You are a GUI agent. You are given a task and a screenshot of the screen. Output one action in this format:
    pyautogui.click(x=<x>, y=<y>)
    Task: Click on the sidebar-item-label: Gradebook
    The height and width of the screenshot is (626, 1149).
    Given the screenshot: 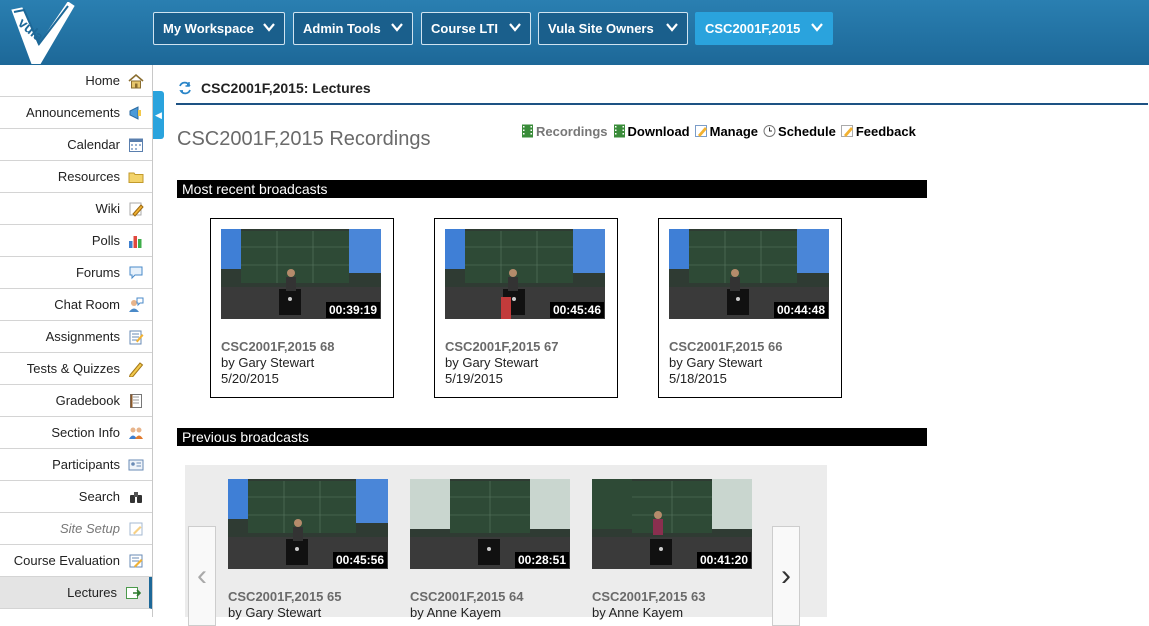 What is the action you would take?
    pyautogui.click(x=87, y=400)
    